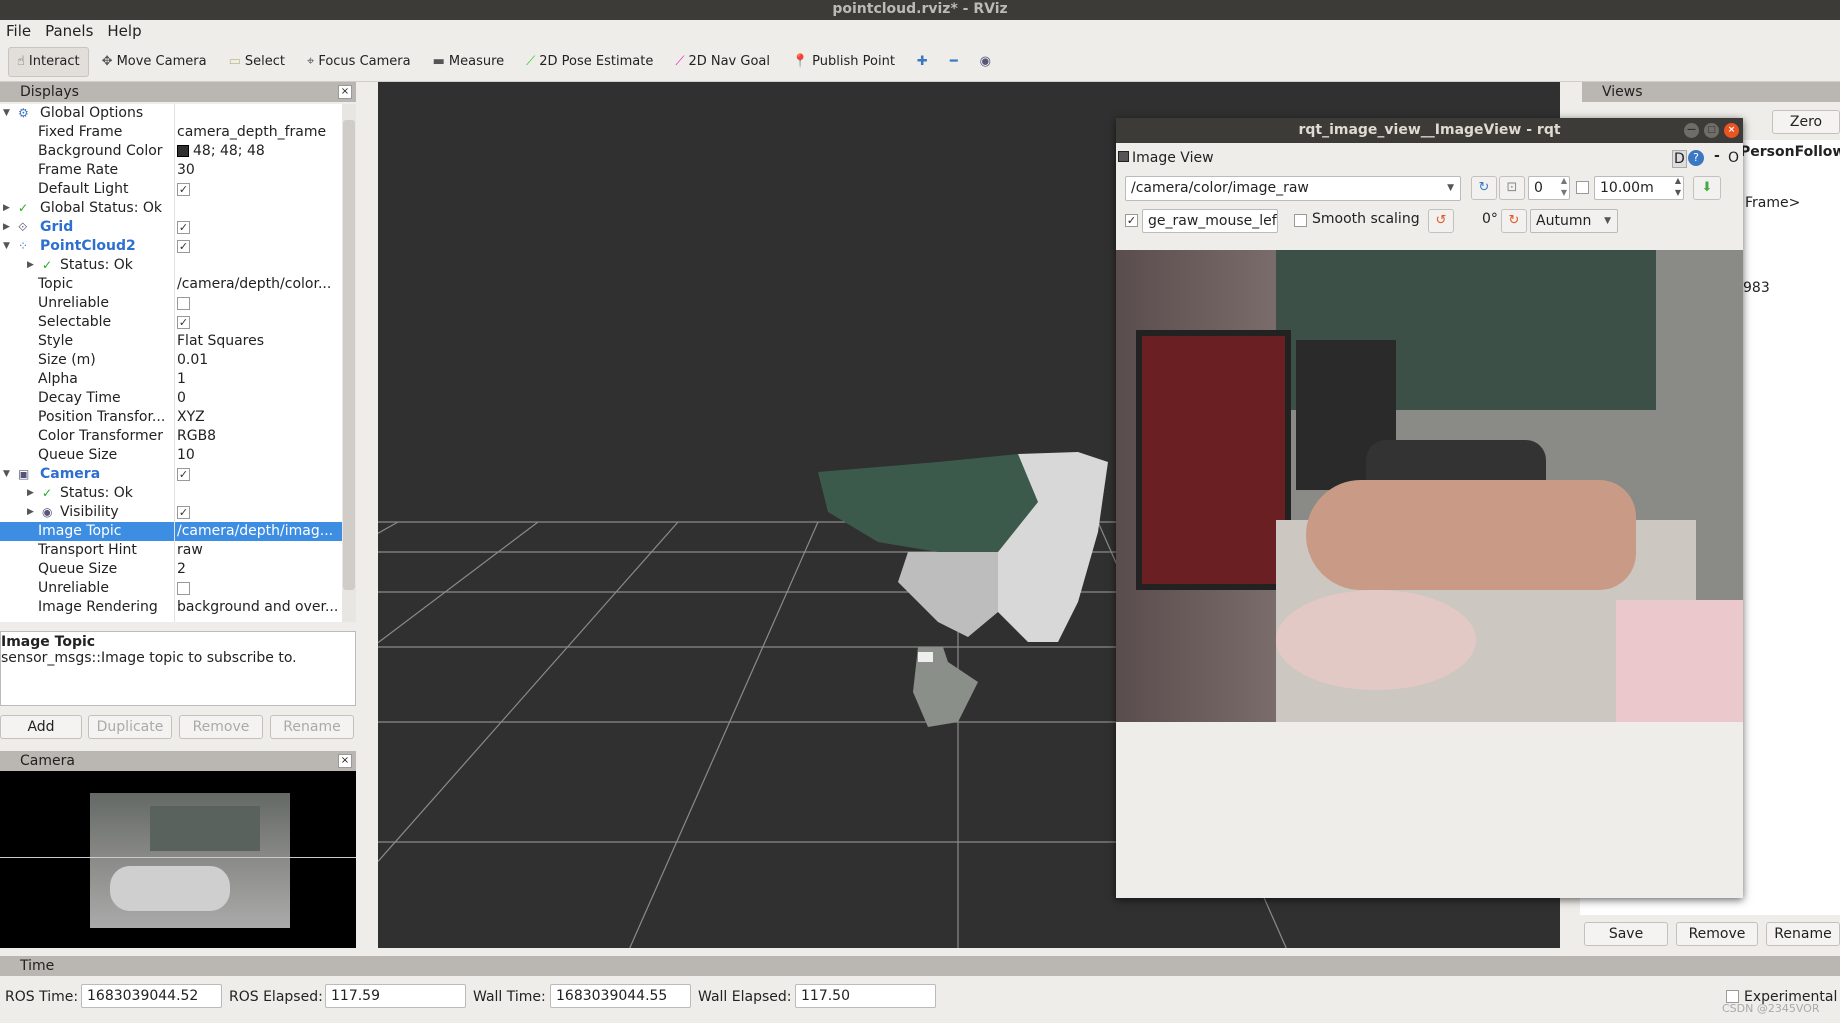 Image resolution: width=1840 pixels, height=1023 pixels. I want to click on spin-box: 0 ▲ ▼, so click(1549, 188).